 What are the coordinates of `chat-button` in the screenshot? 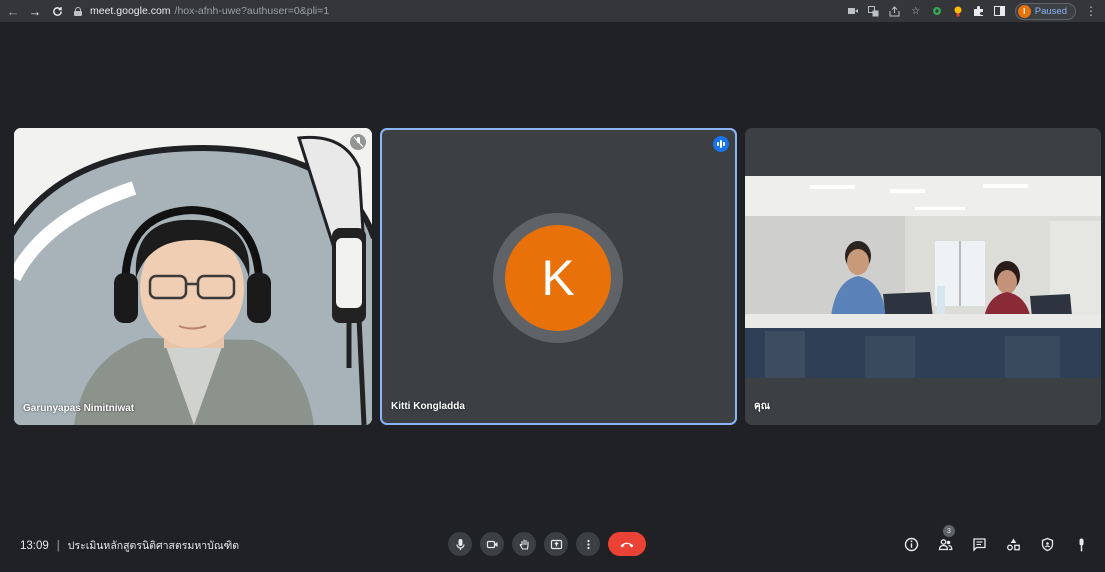 It's located at (979, 544).